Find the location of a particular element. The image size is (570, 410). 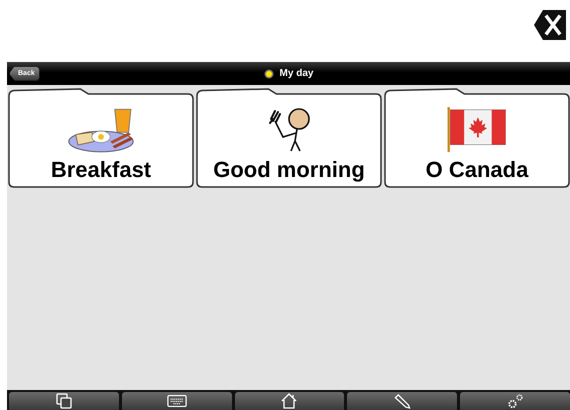

symbol-button: Good morning is located at coordinates (289, 138).